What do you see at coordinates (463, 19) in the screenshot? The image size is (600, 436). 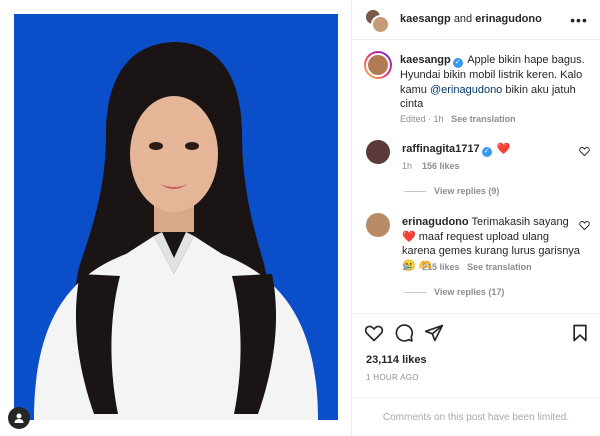 I see `author-conjunction: and` at bounding box center [463, 19].